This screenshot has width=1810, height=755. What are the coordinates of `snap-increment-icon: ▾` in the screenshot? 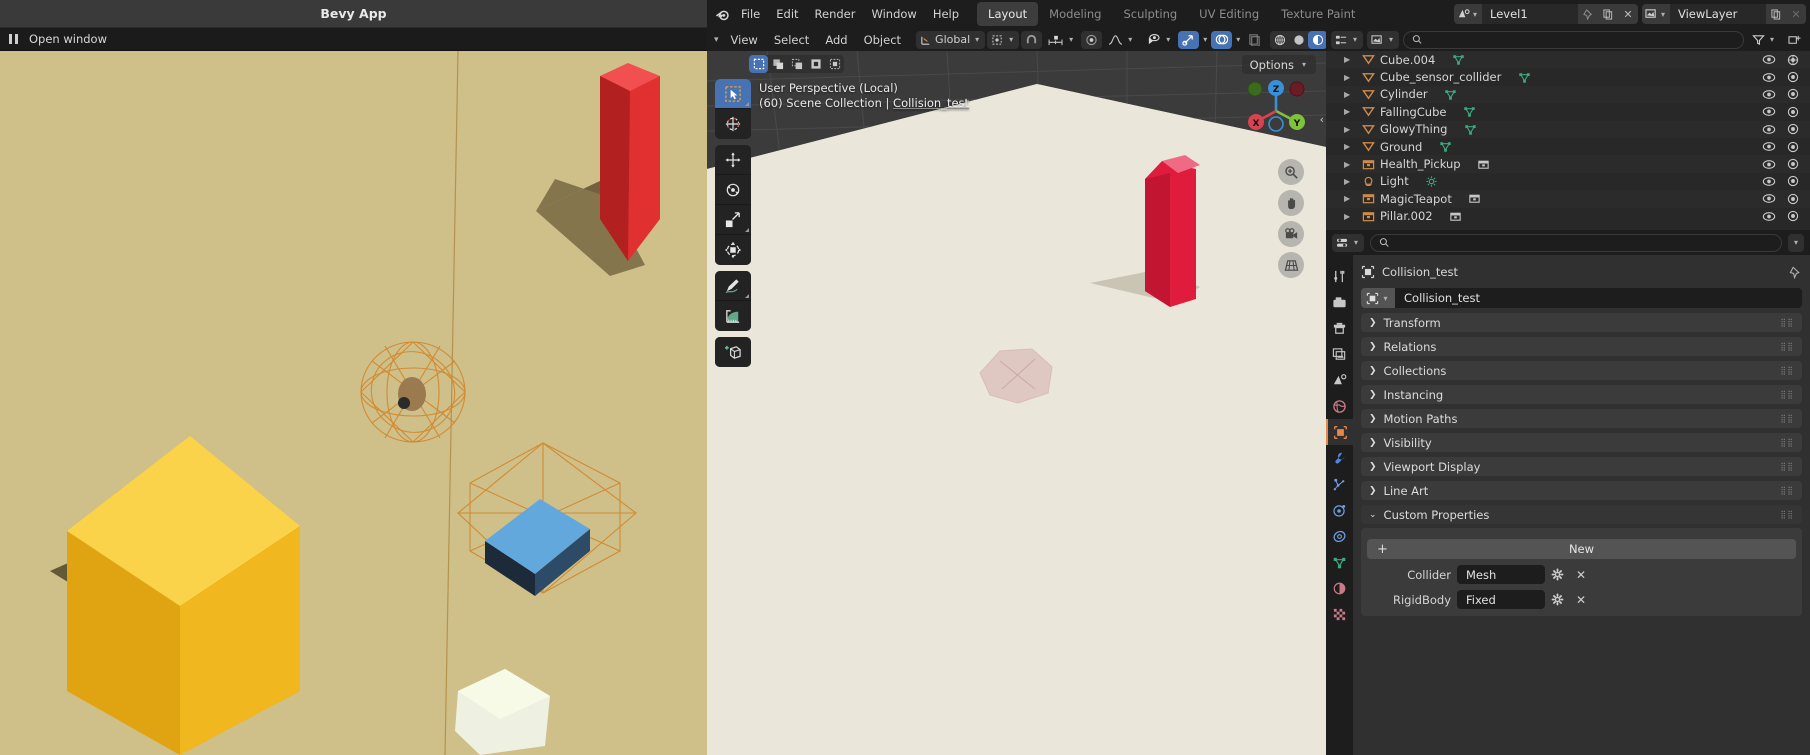 It's located at (1061, 40).